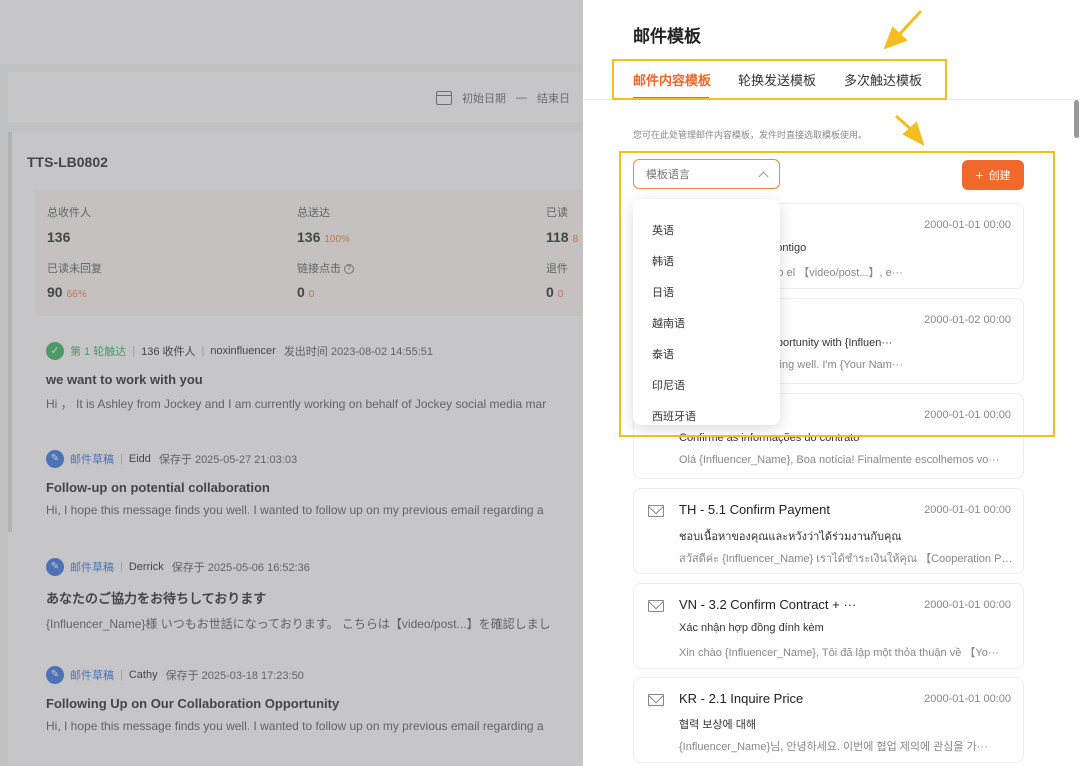 Image resolution: width=1080 pixels, height=766 pixels. I want to click on template-name: TH - 5.1 Confirm Payment, so click(754, 509).